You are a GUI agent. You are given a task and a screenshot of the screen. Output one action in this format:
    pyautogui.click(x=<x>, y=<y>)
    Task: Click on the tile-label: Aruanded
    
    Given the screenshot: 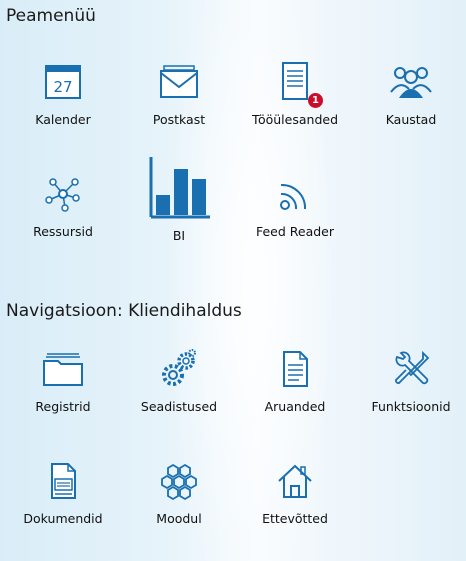 What is the action you would take?
    pyautogui.click(x=295, y=406)
    